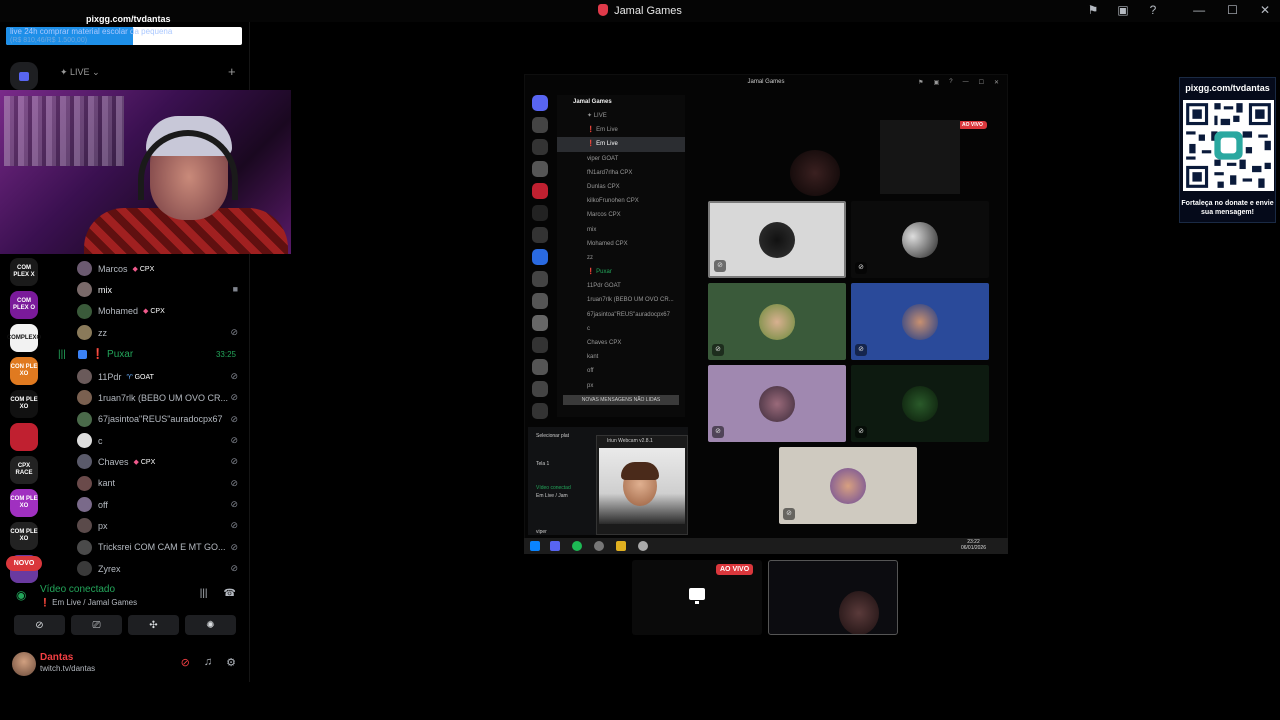 Image resolution: width=1280 pixels, height=720 pixels. Describe the element at coordinates (24, 305) in the screenshot. I see `server-icon: COM PLEX O` at that location.